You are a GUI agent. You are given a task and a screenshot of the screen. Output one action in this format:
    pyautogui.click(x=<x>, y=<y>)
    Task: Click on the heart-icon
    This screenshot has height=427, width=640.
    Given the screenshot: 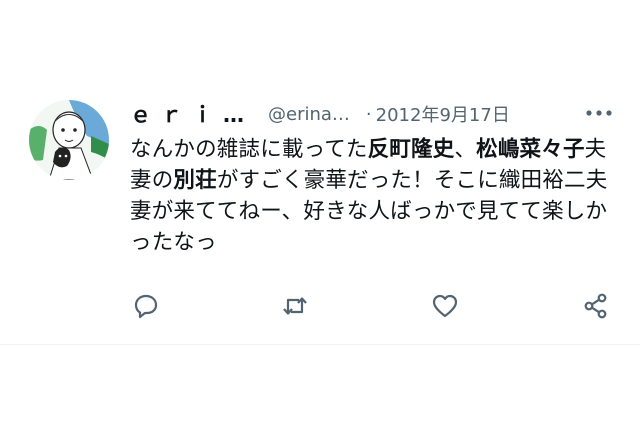 What is the action you would take?
    pyautogui.click(x=445, y=306)
    